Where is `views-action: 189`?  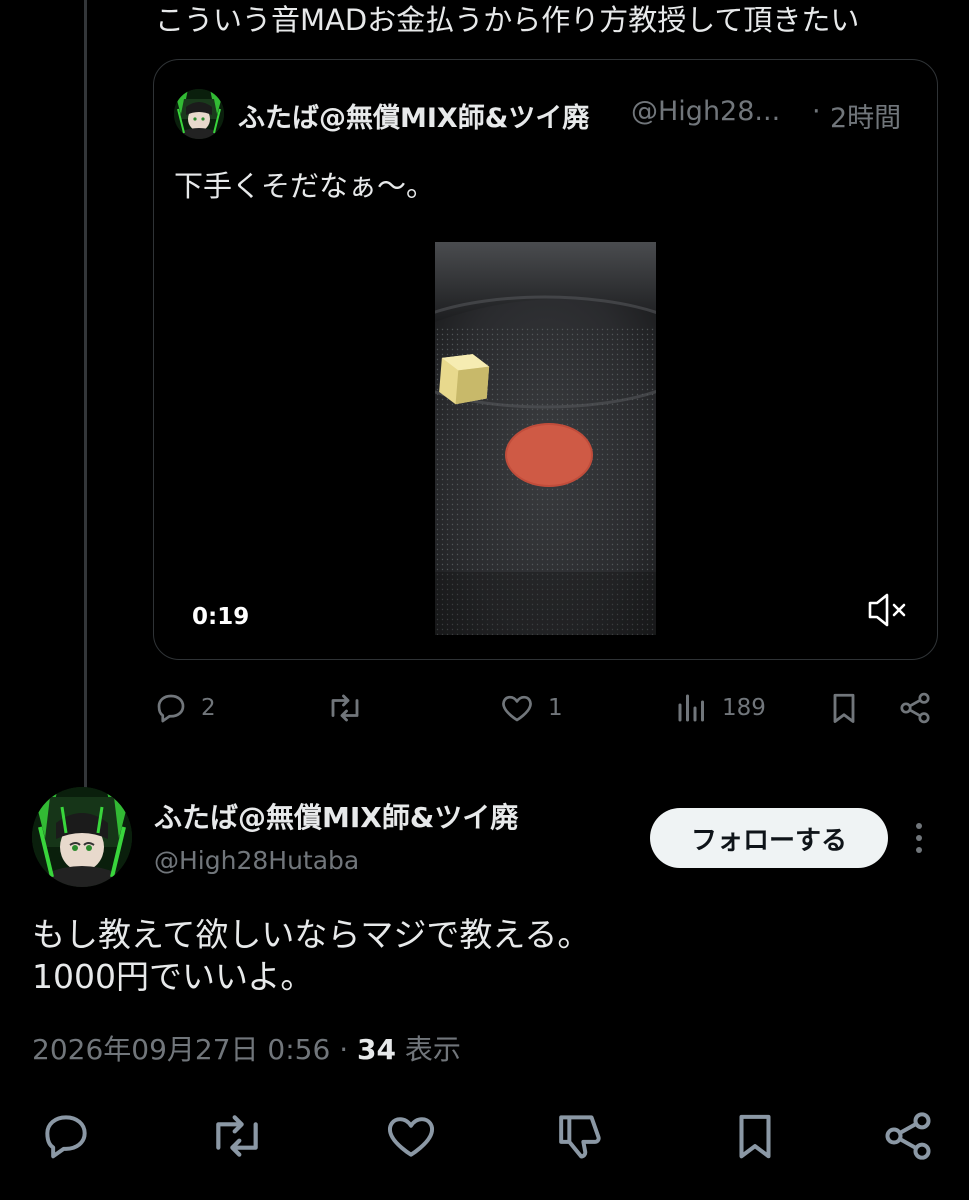 views-action: 189 is located at coordinates (720, 708).